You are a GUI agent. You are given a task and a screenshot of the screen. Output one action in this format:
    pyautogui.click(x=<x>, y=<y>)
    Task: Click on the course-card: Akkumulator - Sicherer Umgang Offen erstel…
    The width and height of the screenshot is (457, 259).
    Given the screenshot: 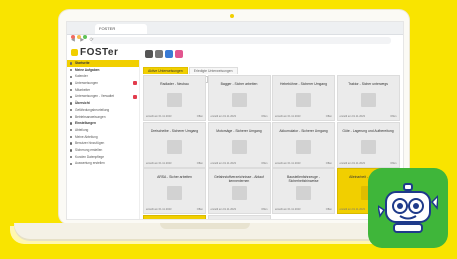 What is the action you would take?
    pyautogui.click(x=303, y=144)
    